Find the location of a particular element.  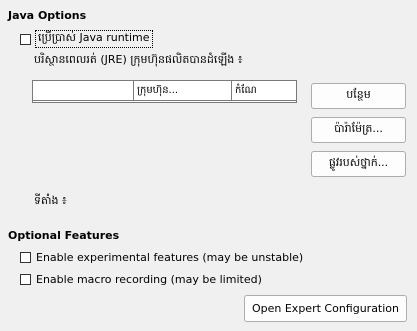

macro-recording-checkbox is located at coordinates (25, 279).